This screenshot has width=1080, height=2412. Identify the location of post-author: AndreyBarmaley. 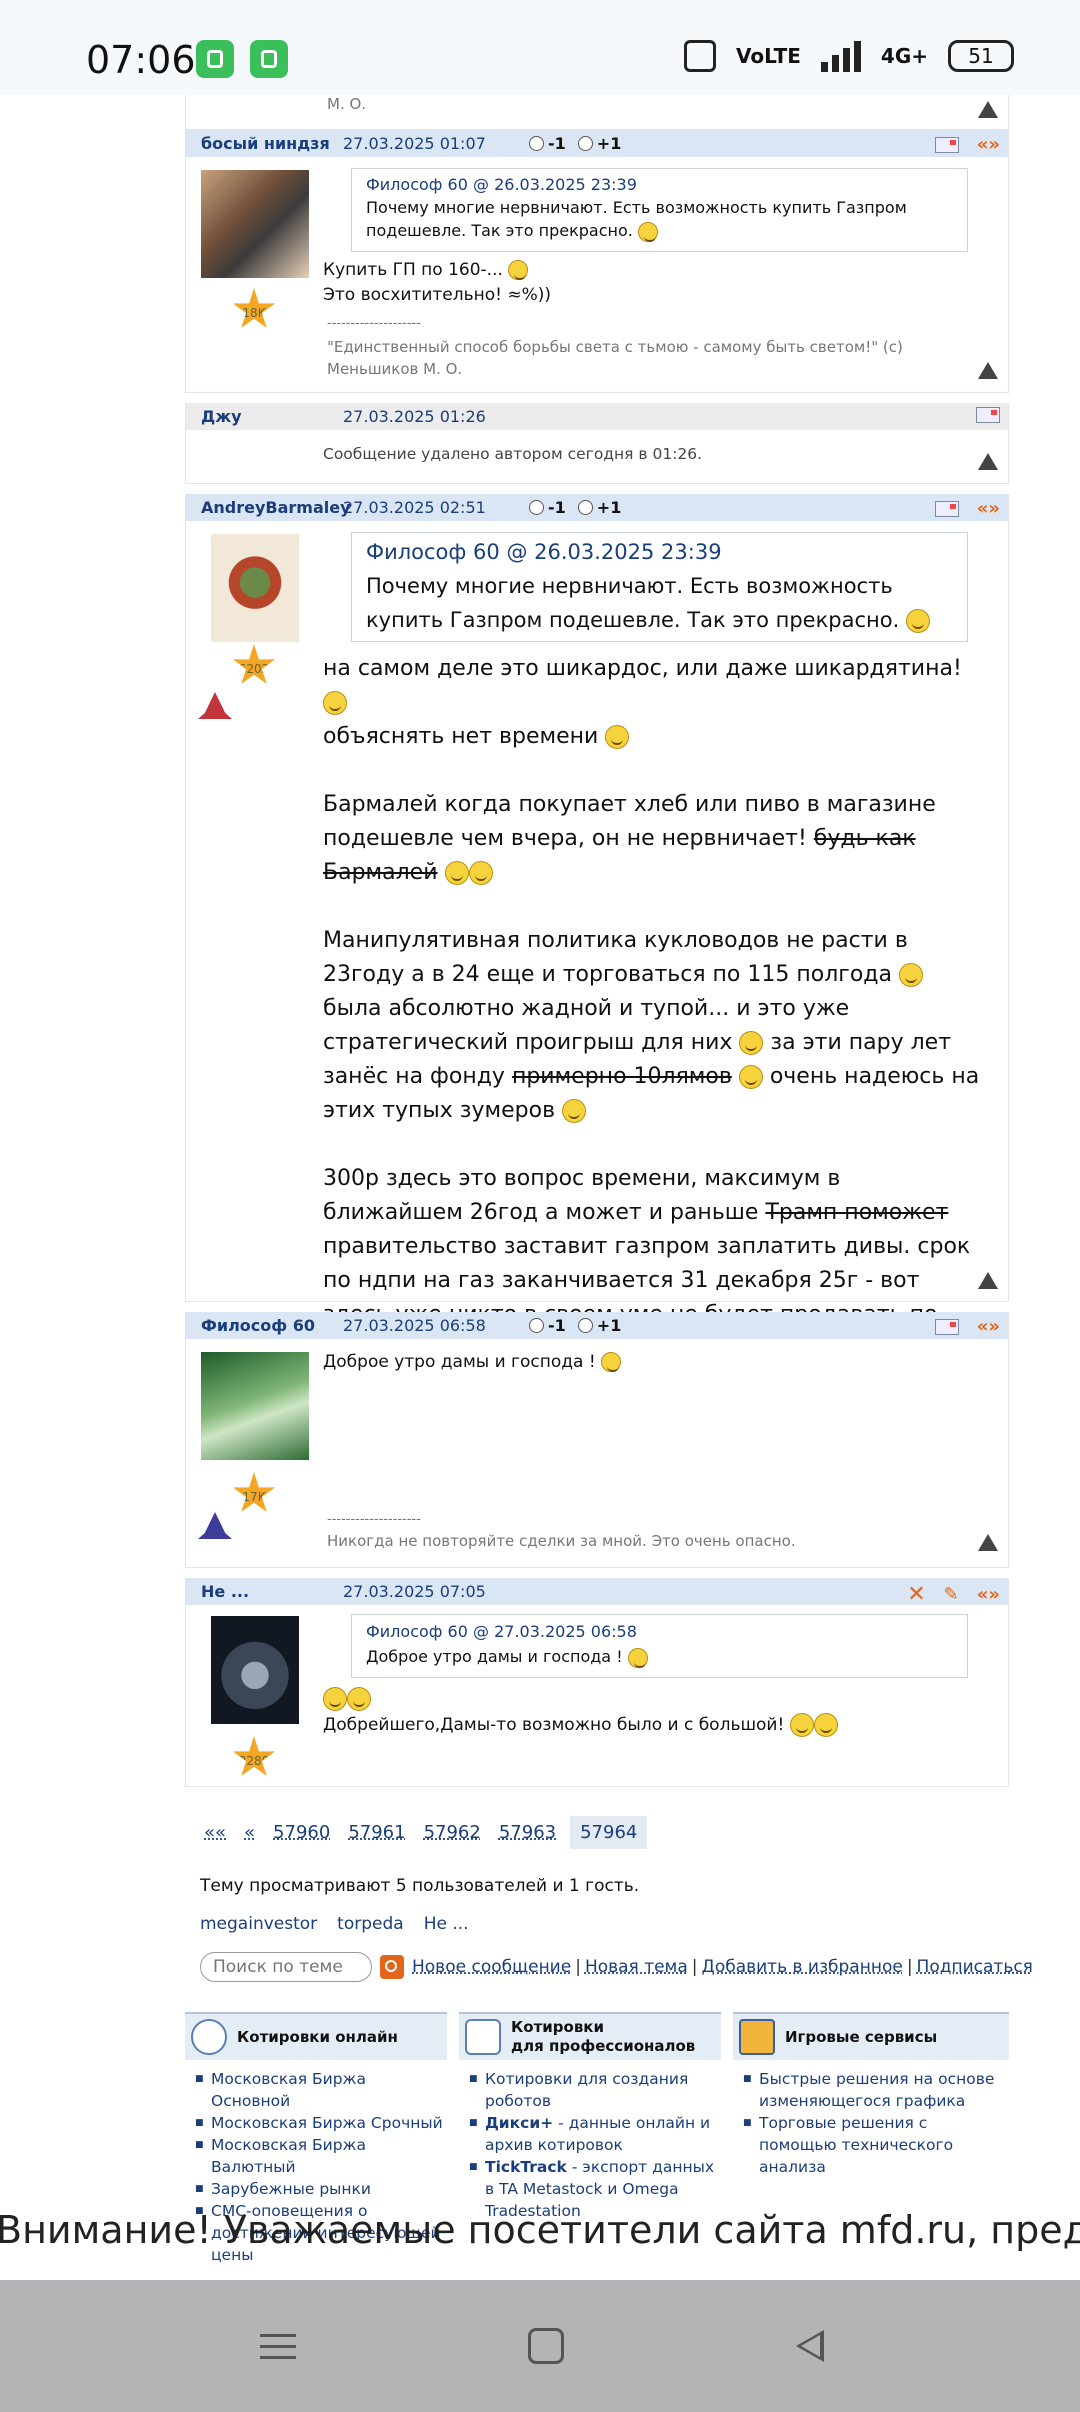
(268, 507).